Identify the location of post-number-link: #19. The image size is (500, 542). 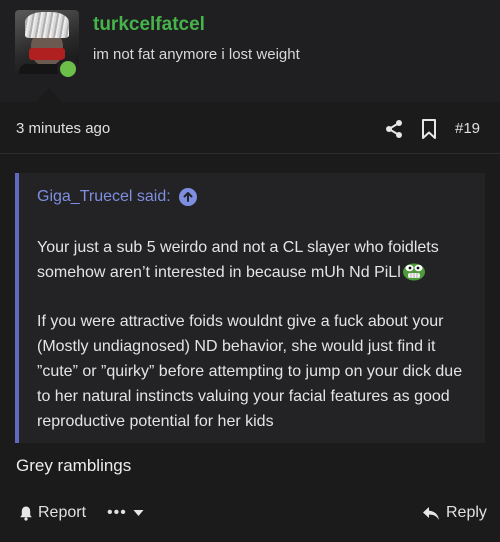
(467, 128).